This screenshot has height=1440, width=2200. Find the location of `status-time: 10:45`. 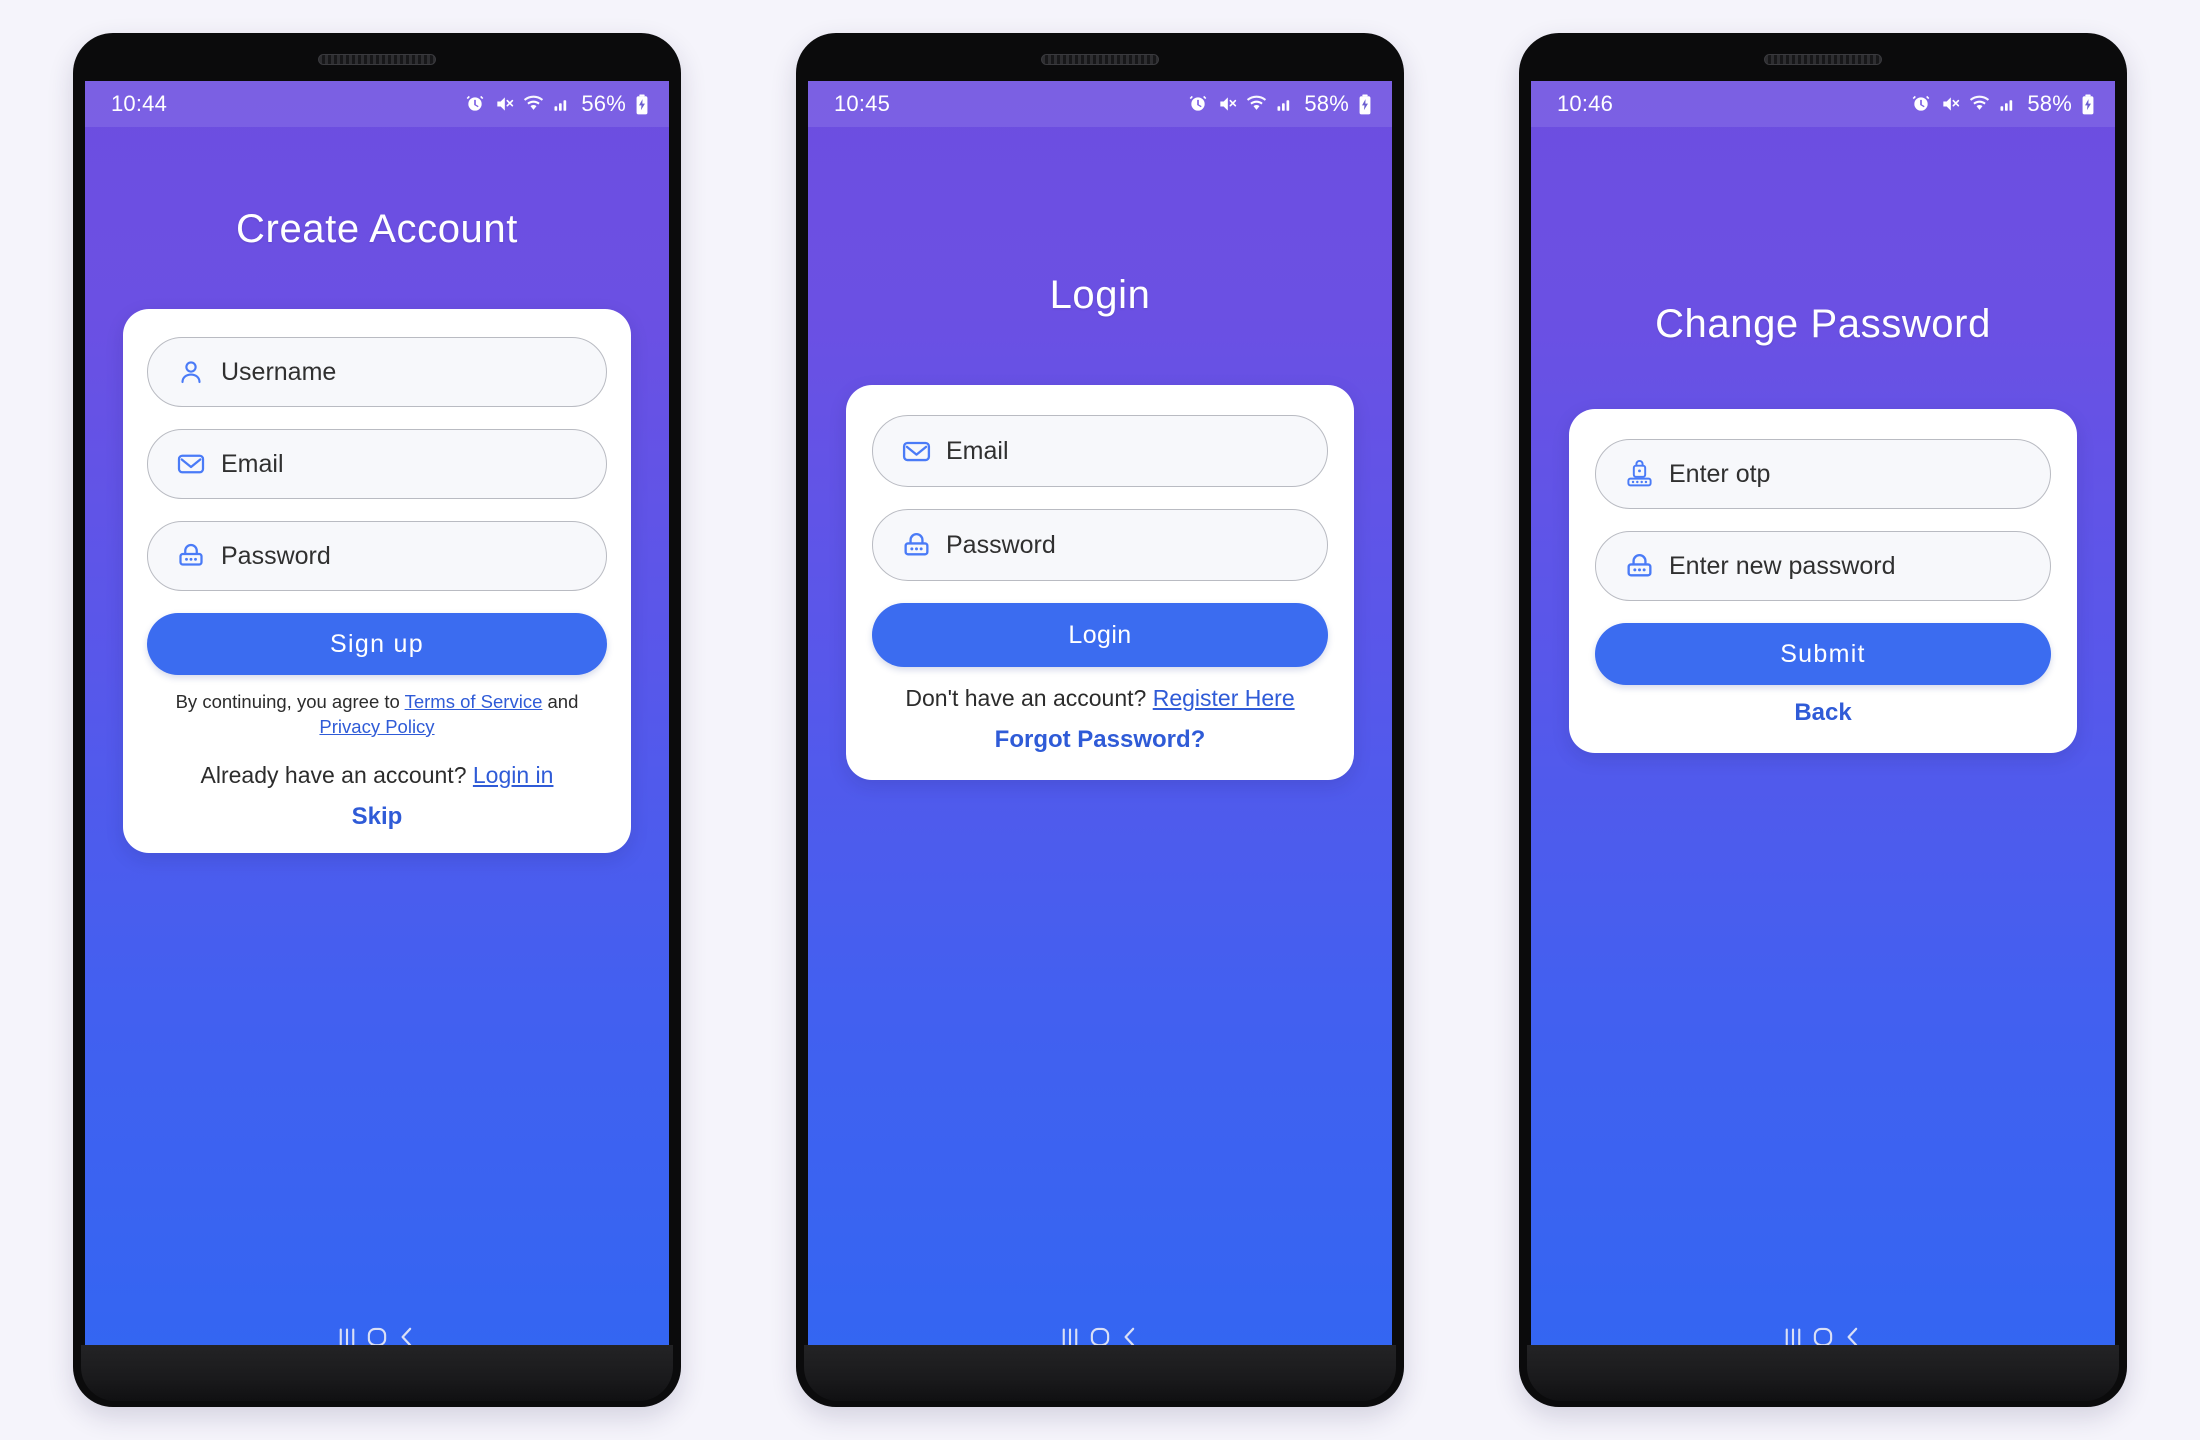

status-time: 10:45 is located at coordinates (862, 103).